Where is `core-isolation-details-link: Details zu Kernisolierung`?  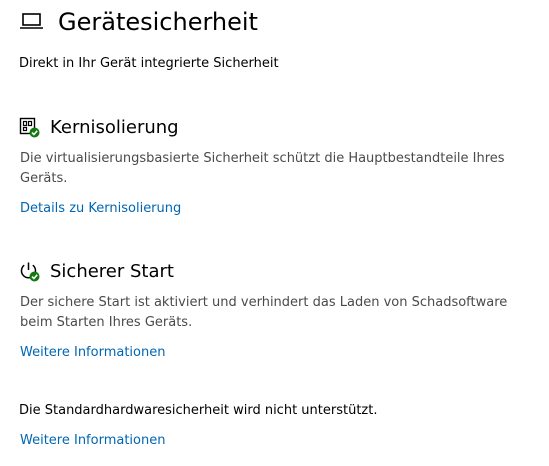
core-isolation-details-link: Details zu Kernisolierung is located at coordinates (100, 209).